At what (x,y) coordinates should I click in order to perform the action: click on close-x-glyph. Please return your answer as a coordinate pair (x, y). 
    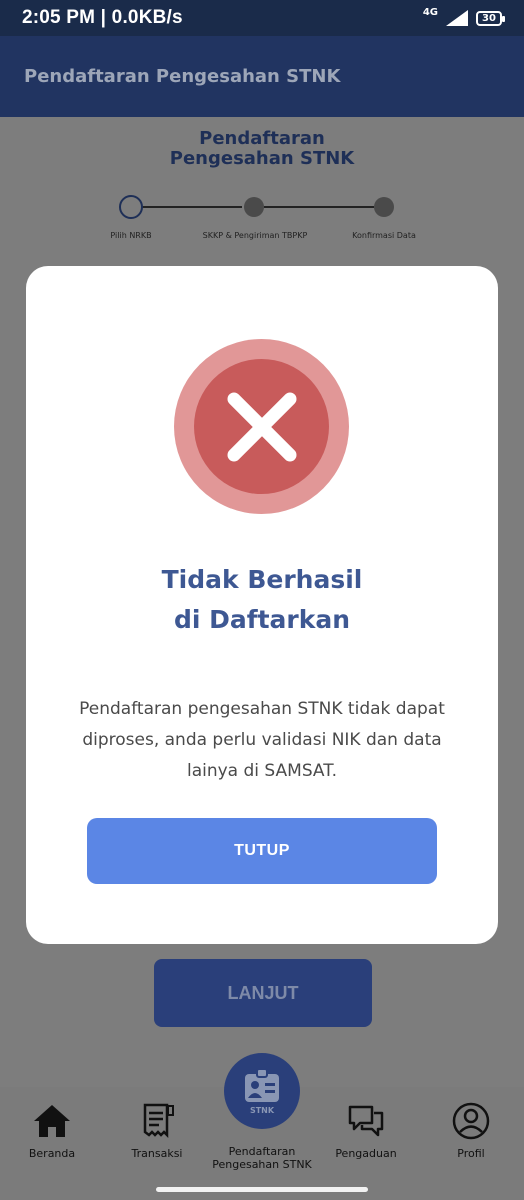
    Looking at the image, I should click on (261, 426).